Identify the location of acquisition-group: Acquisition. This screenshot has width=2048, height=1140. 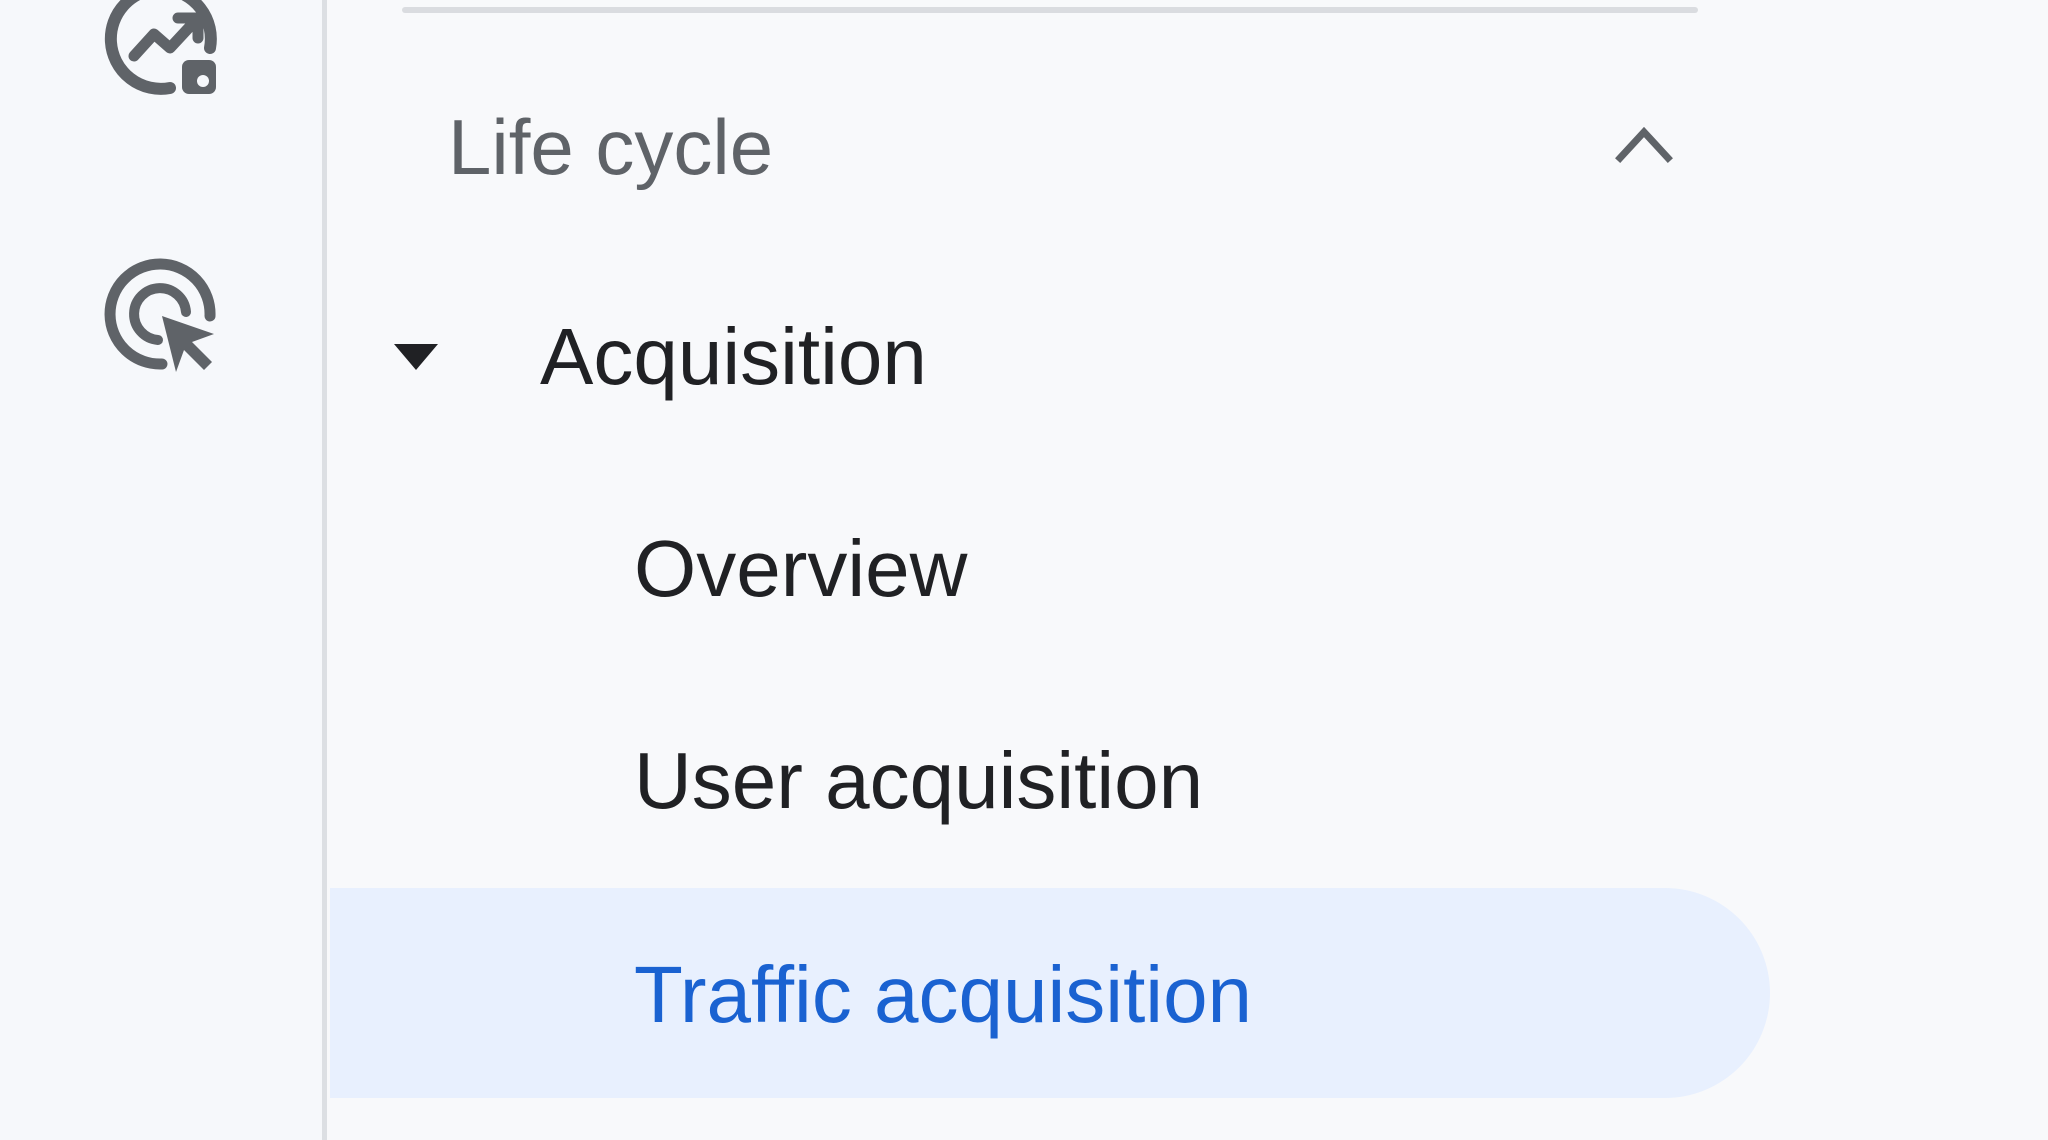
(1050, 360).